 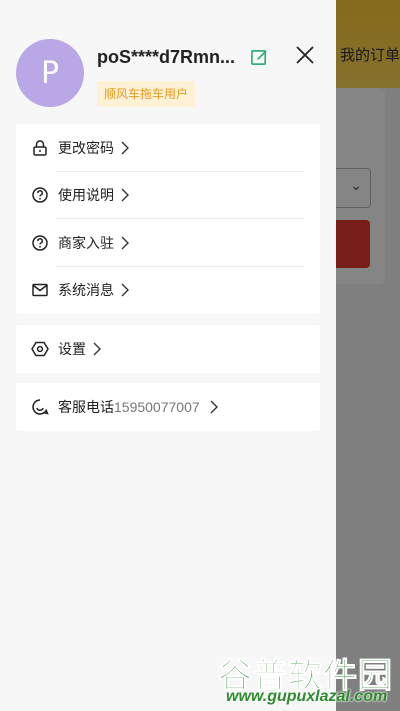 I want to click on menu-item-label: 使用说明, so click(x=86, y=196).